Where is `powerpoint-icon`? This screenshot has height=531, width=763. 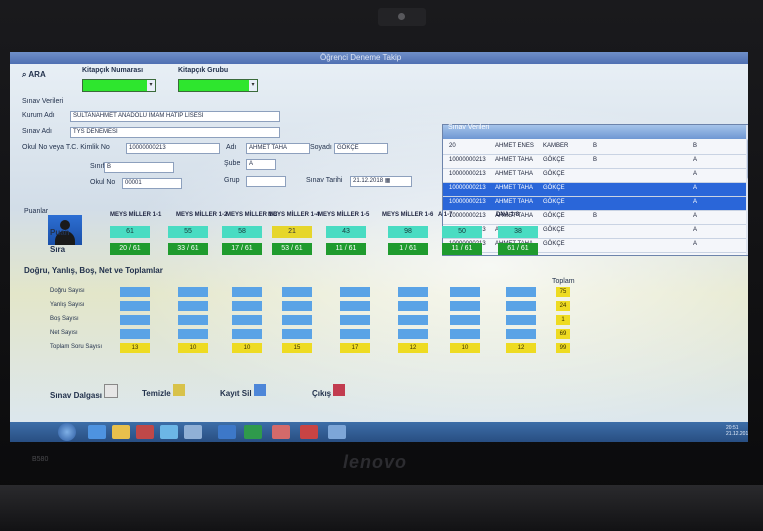
powerpoint-icon is located at coordinates (309, 432).